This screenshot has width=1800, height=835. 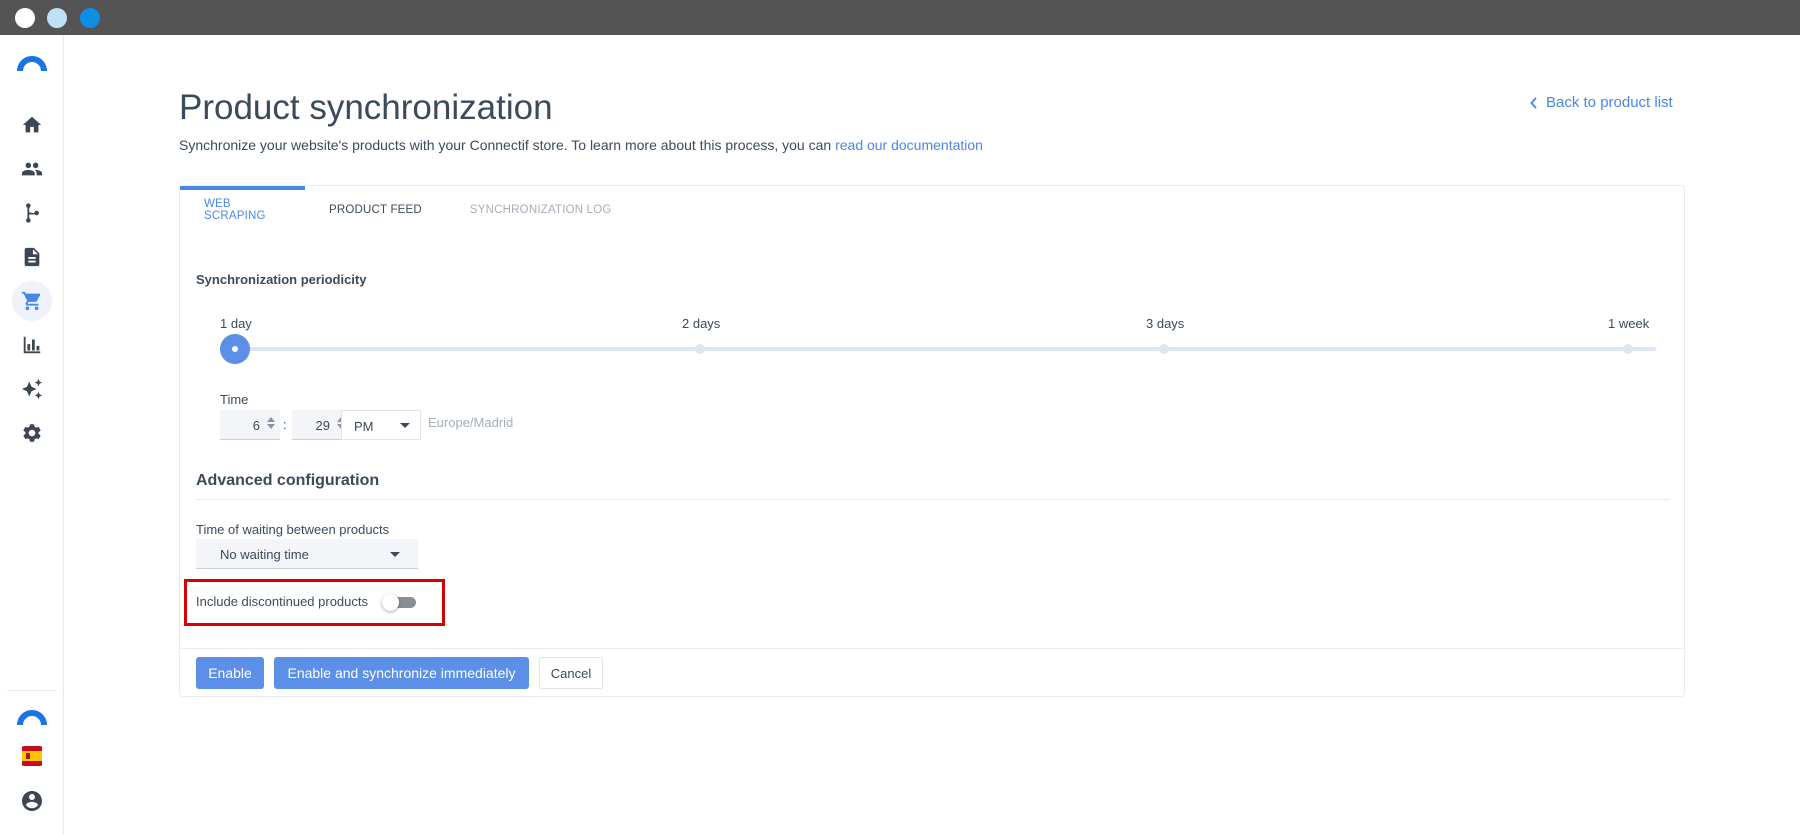 I want to click on hour-stepper: 6, so click(x=250, y=425).